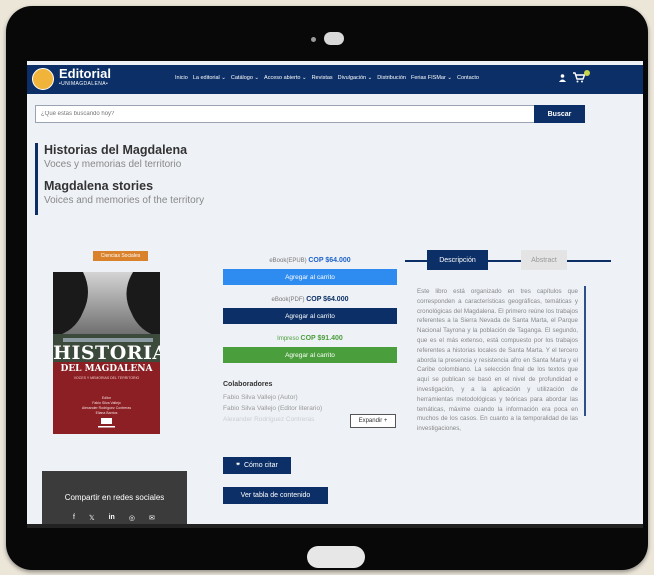 The width and height of the screenshot is (654, 575). What do you see at coordinates (288, 339) in the screenshot?
I see `format-label: Impreso` at bounding box center [288, 339].